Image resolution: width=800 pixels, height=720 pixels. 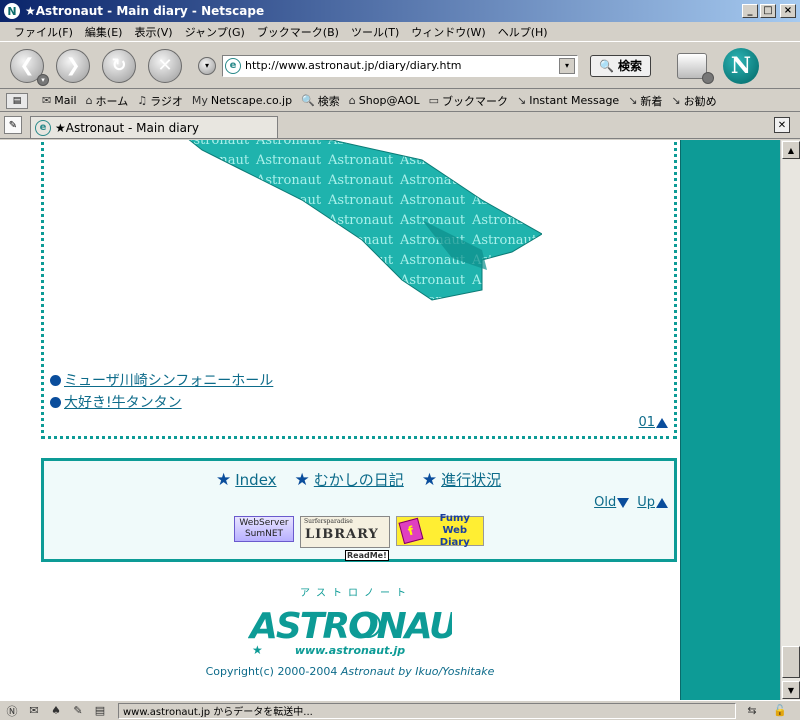 I want to click on forward-arrow-icon: ❯, so click(x=73, y=65).